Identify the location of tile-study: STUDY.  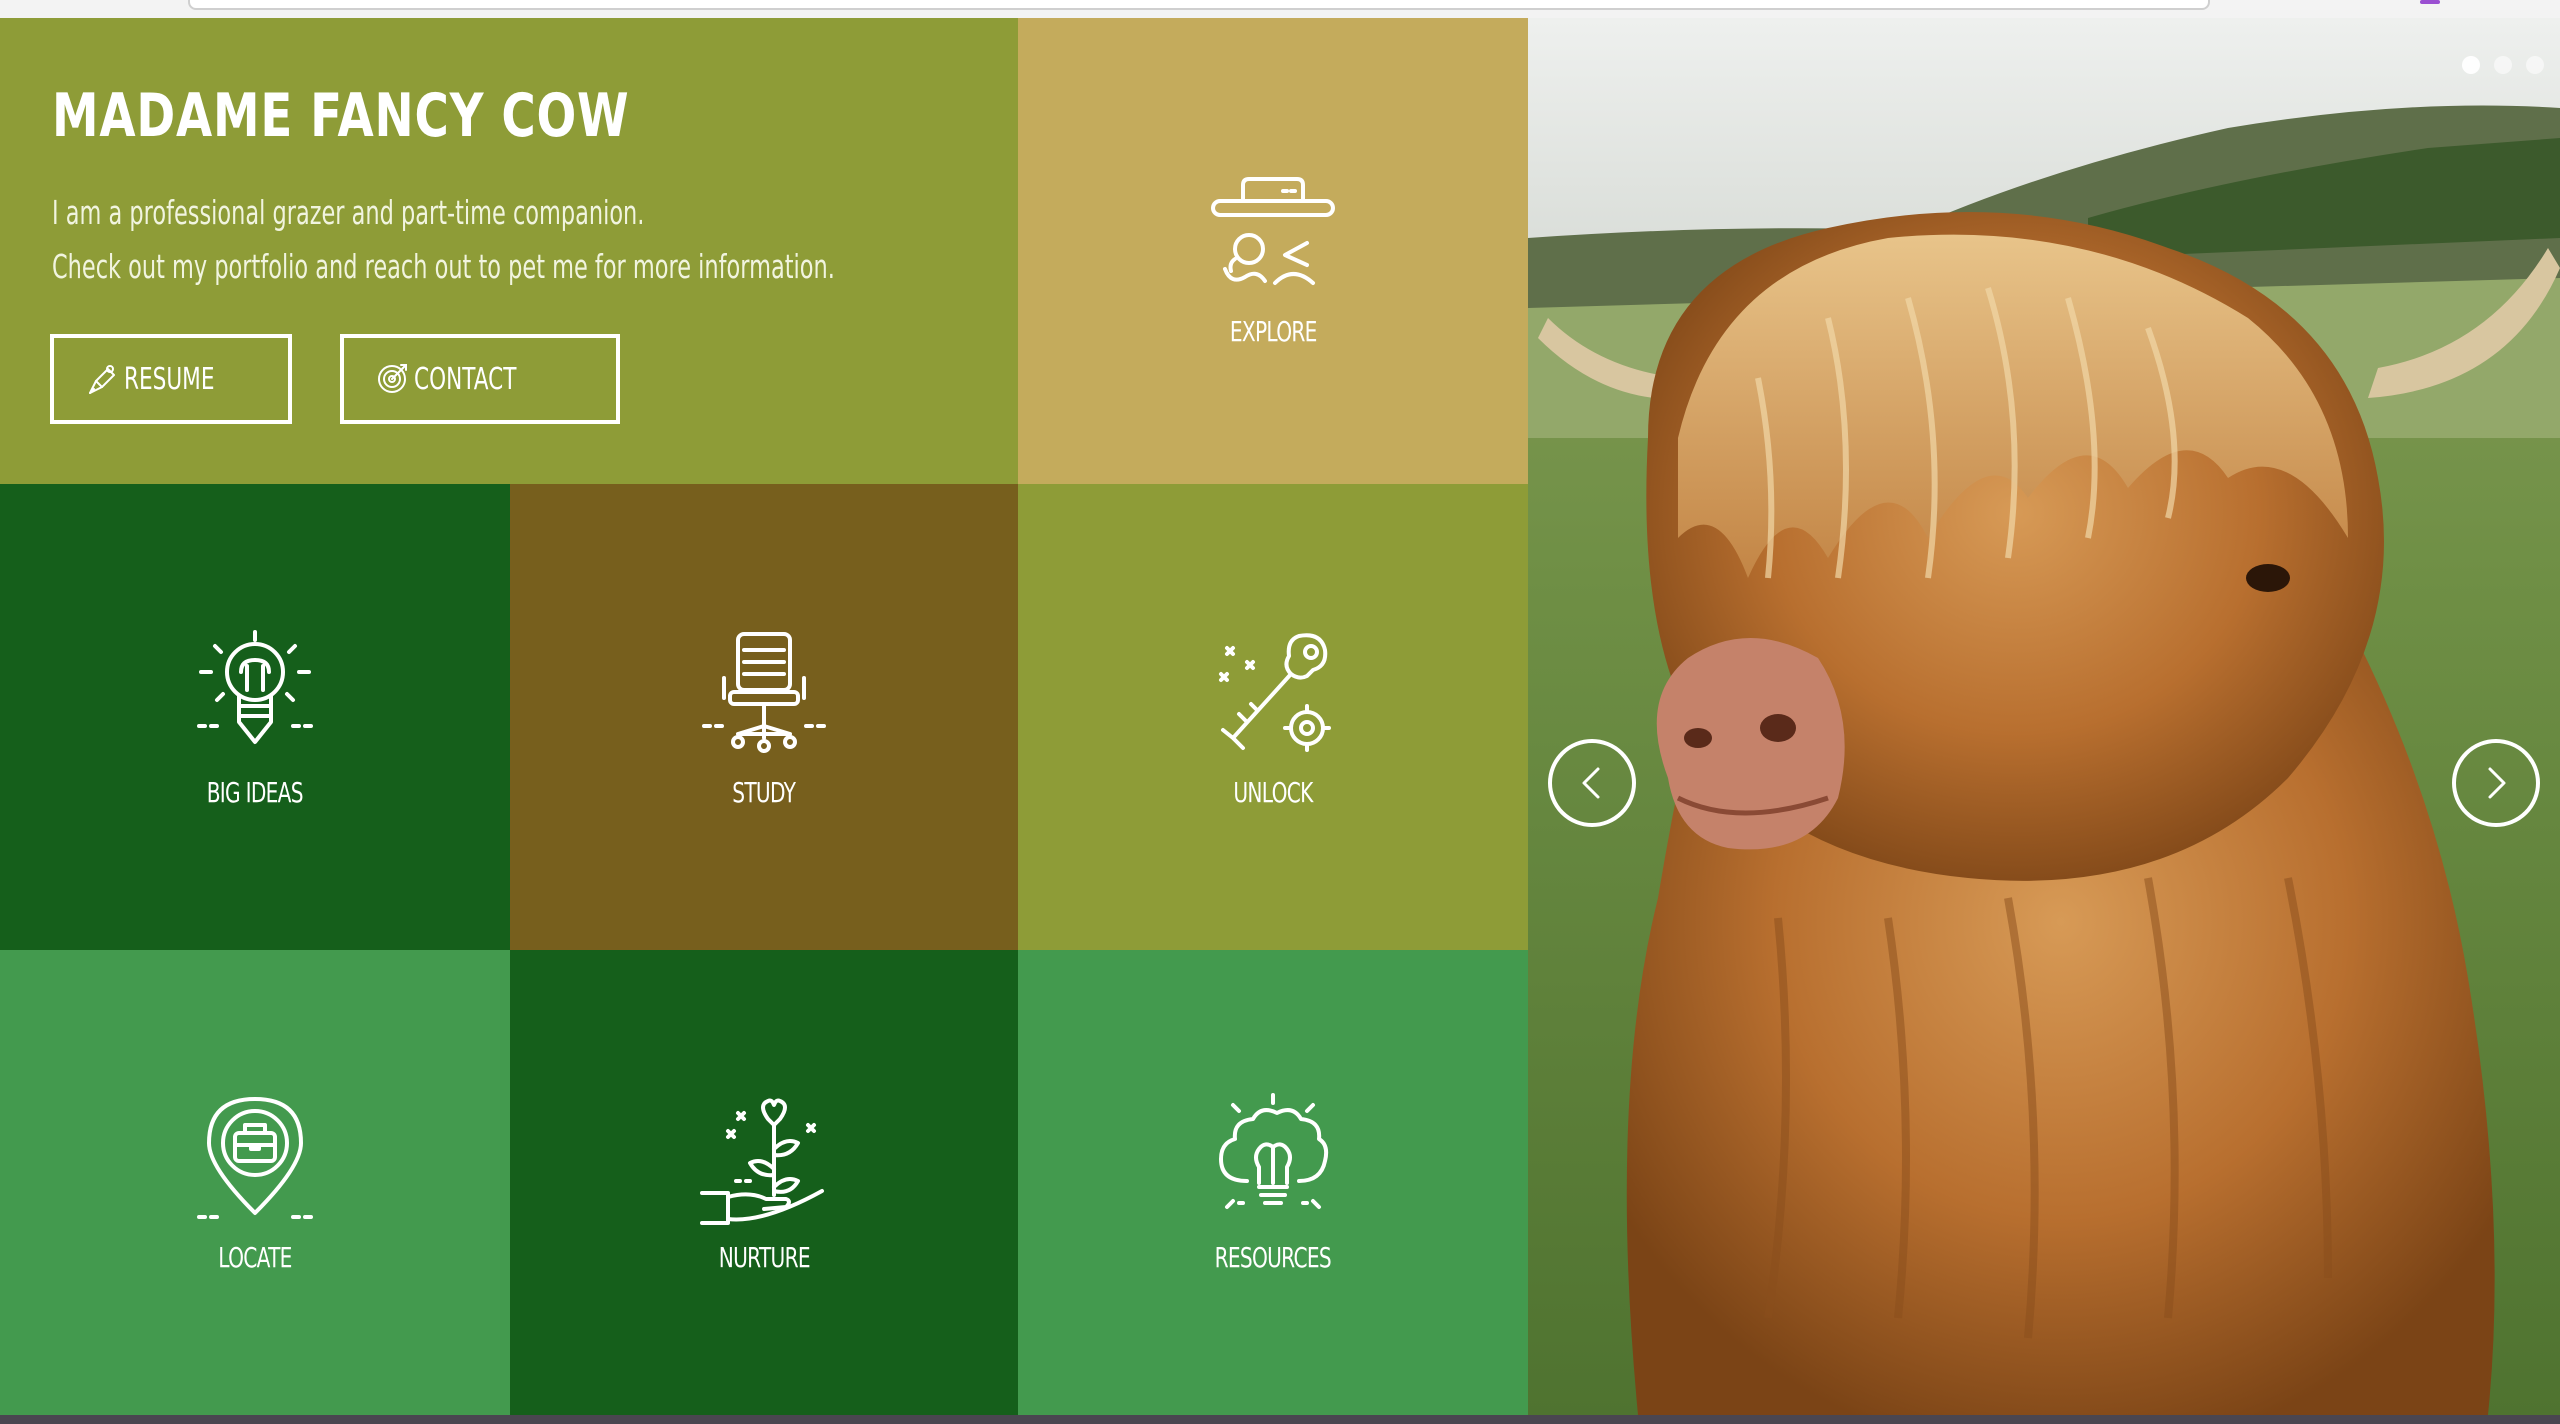
(764, 717).